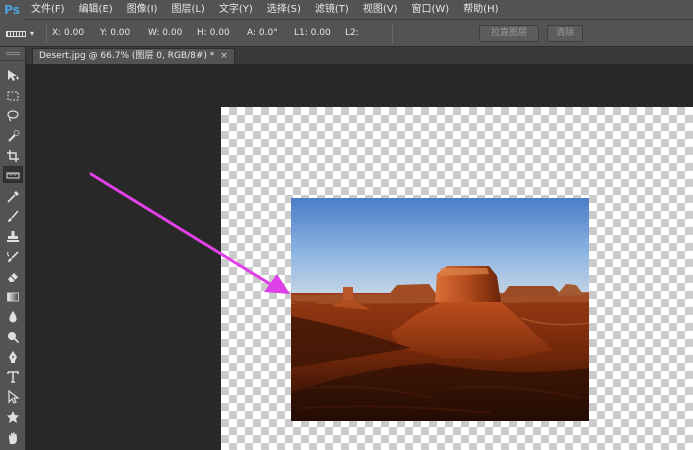 This screenshot has width=693, height=450. Describe the element at coordinates (142, 10) in the screenshot. I see `menu-image: 图像(I)` at that location.